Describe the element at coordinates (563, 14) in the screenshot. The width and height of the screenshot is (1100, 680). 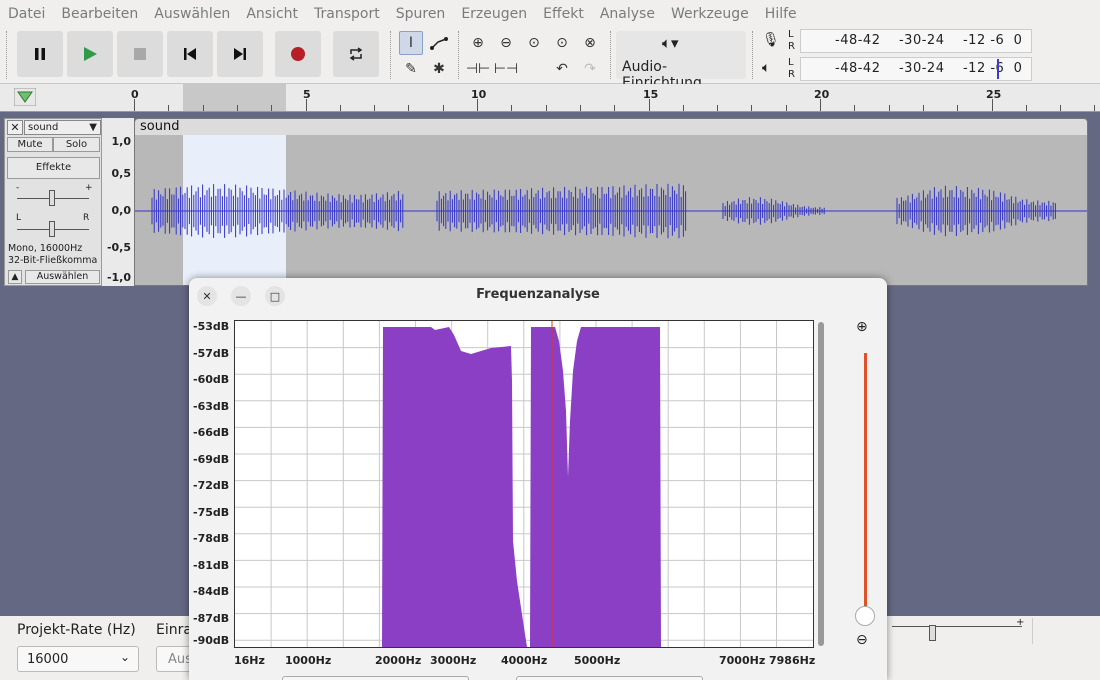
I see `menu-effekt: Effekt` at that location.